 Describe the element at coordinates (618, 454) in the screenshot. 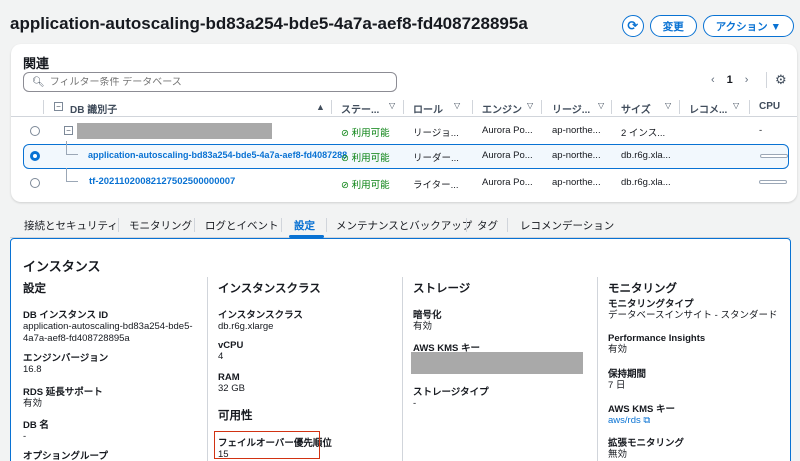

I see `enhanced-monitoring-value: 無効` at that location.